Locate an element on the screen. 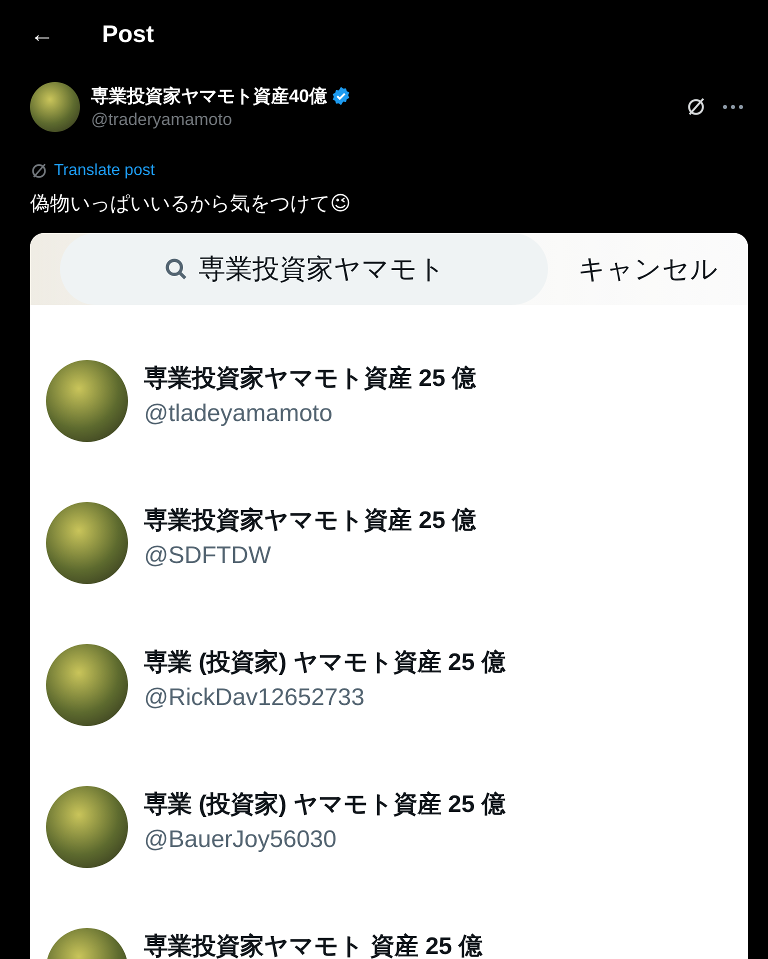 The width and height of the screenshot is (768, 959). more-icon is located at coordinates (733, 107).